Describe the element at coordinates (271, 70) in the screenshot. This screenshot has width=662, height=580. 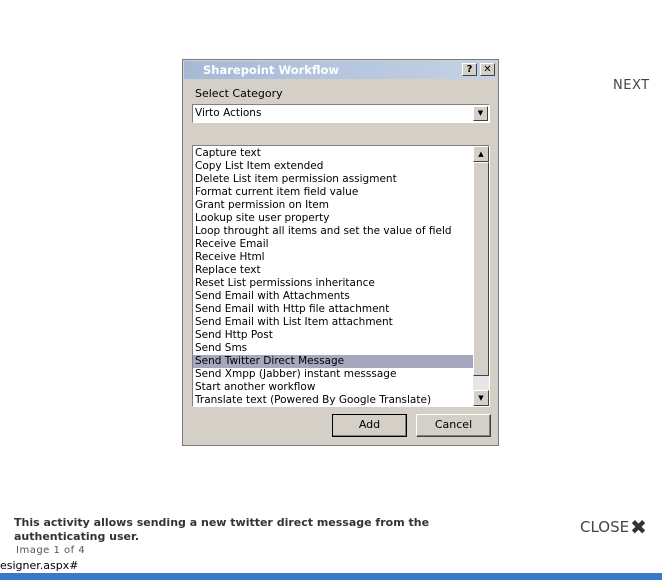
I see `dialog-title: Sharepoint Workflow` at that location.